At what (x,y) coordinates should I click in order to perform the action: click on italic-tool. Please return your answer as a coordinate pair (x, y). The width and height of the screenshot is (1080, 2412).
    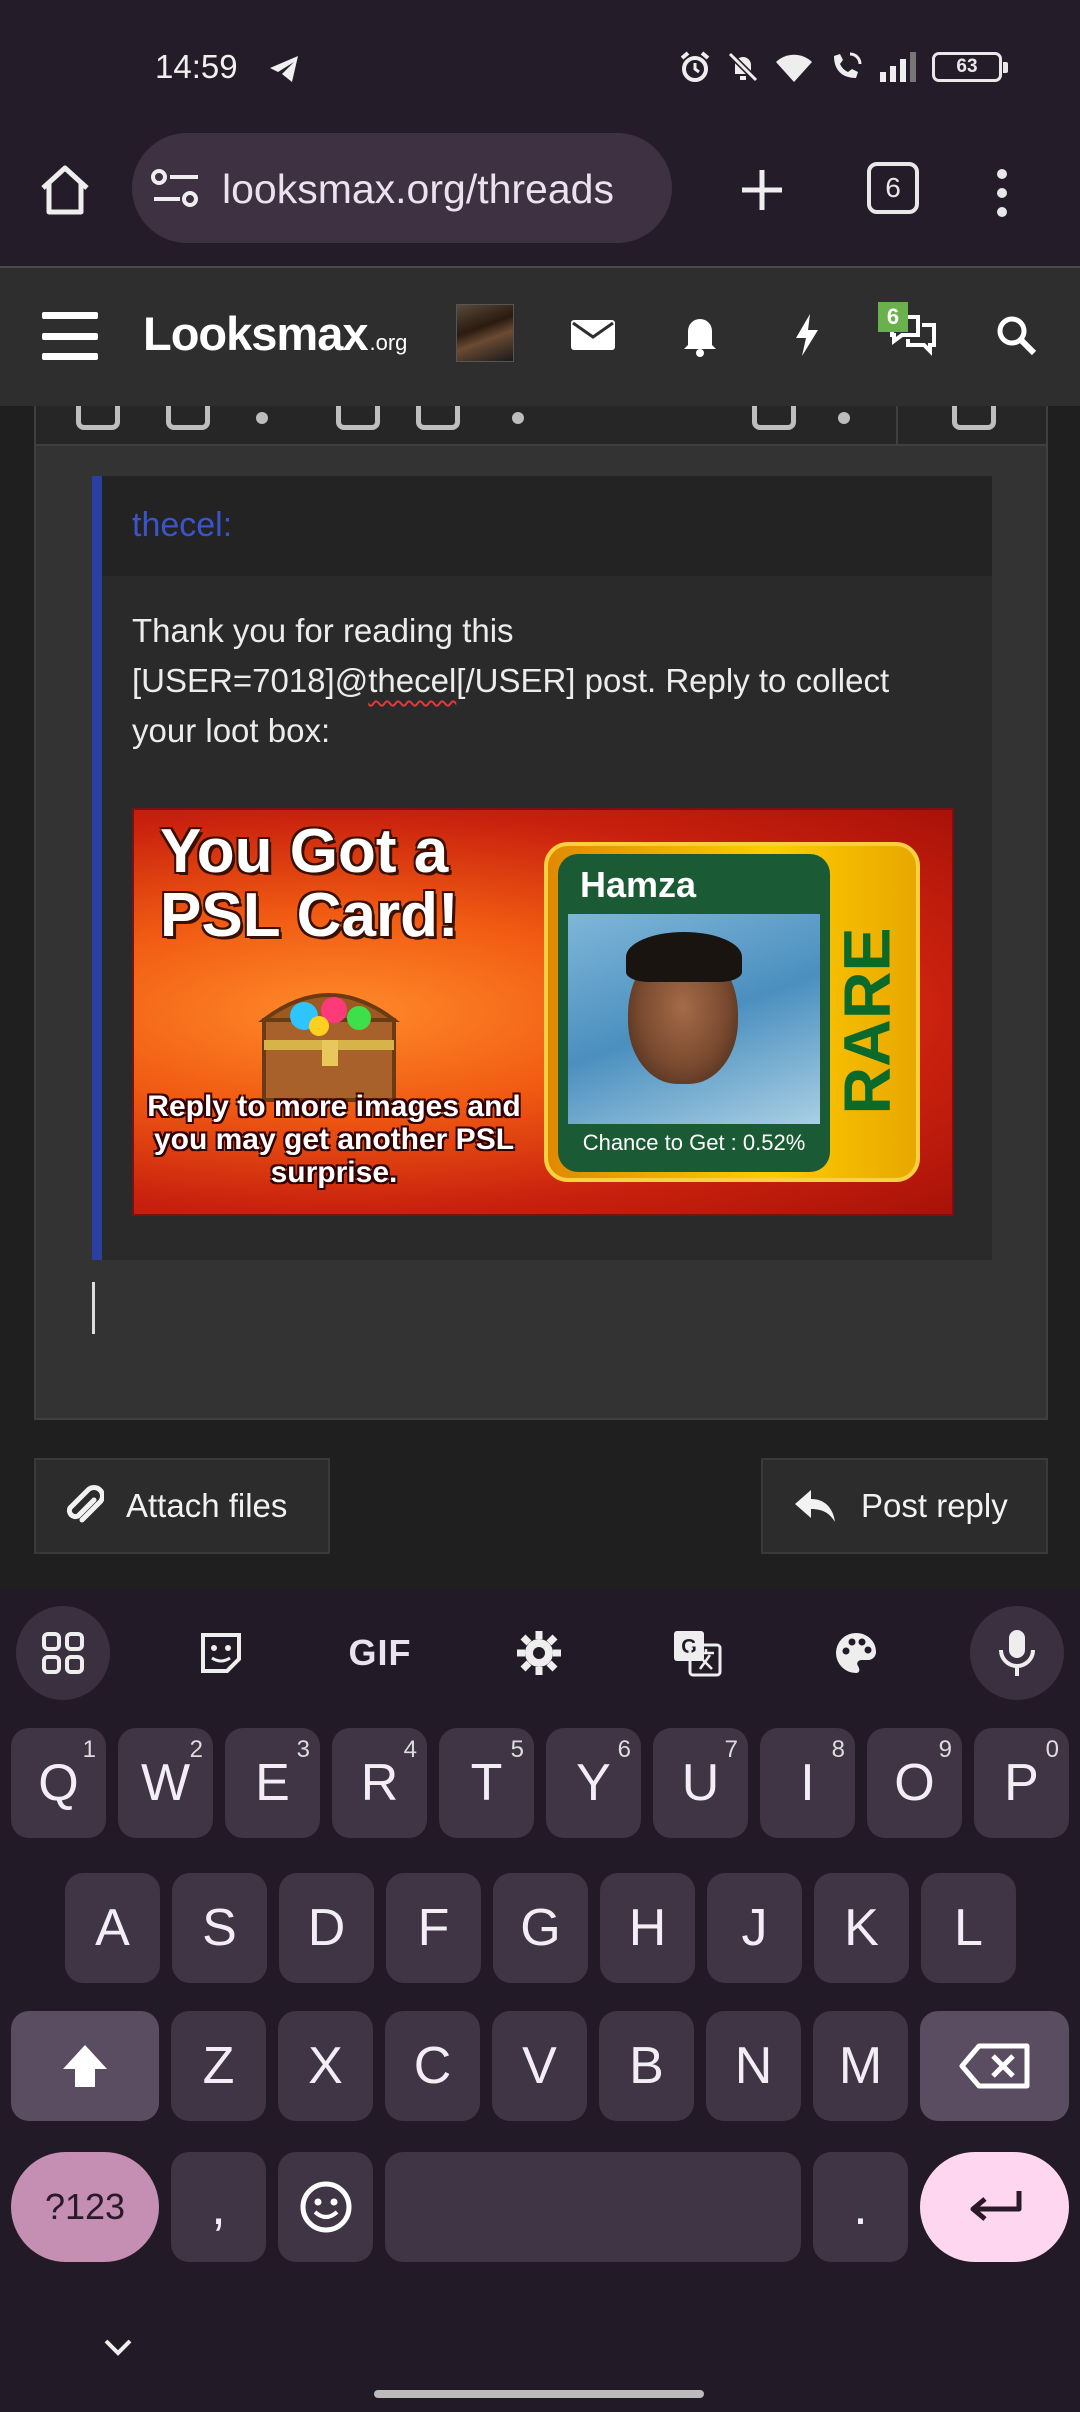
    Looking at the image, I should click on (188, 418).